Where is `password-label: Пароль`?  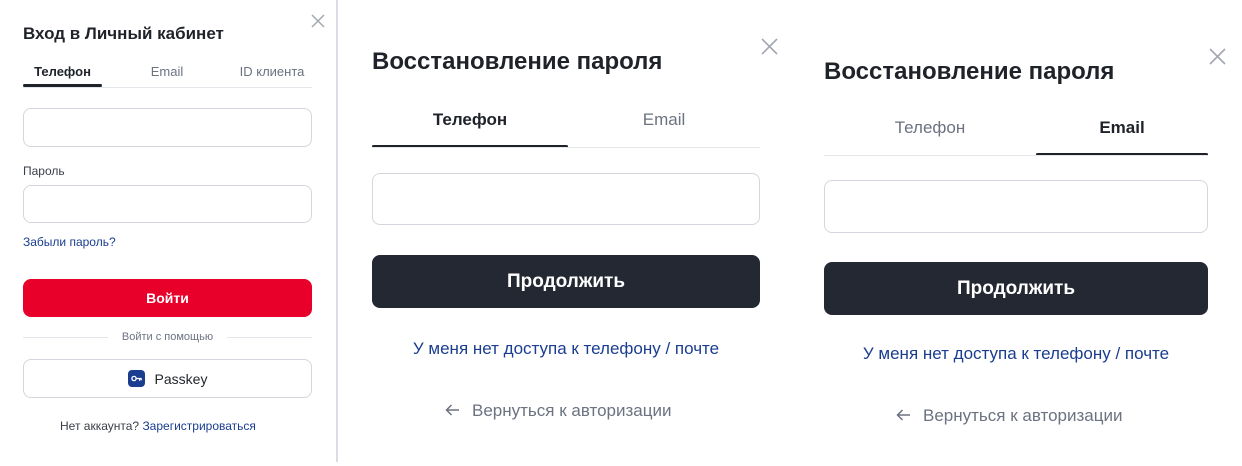 password-label: Пароль is located at coordinates (44, 171).